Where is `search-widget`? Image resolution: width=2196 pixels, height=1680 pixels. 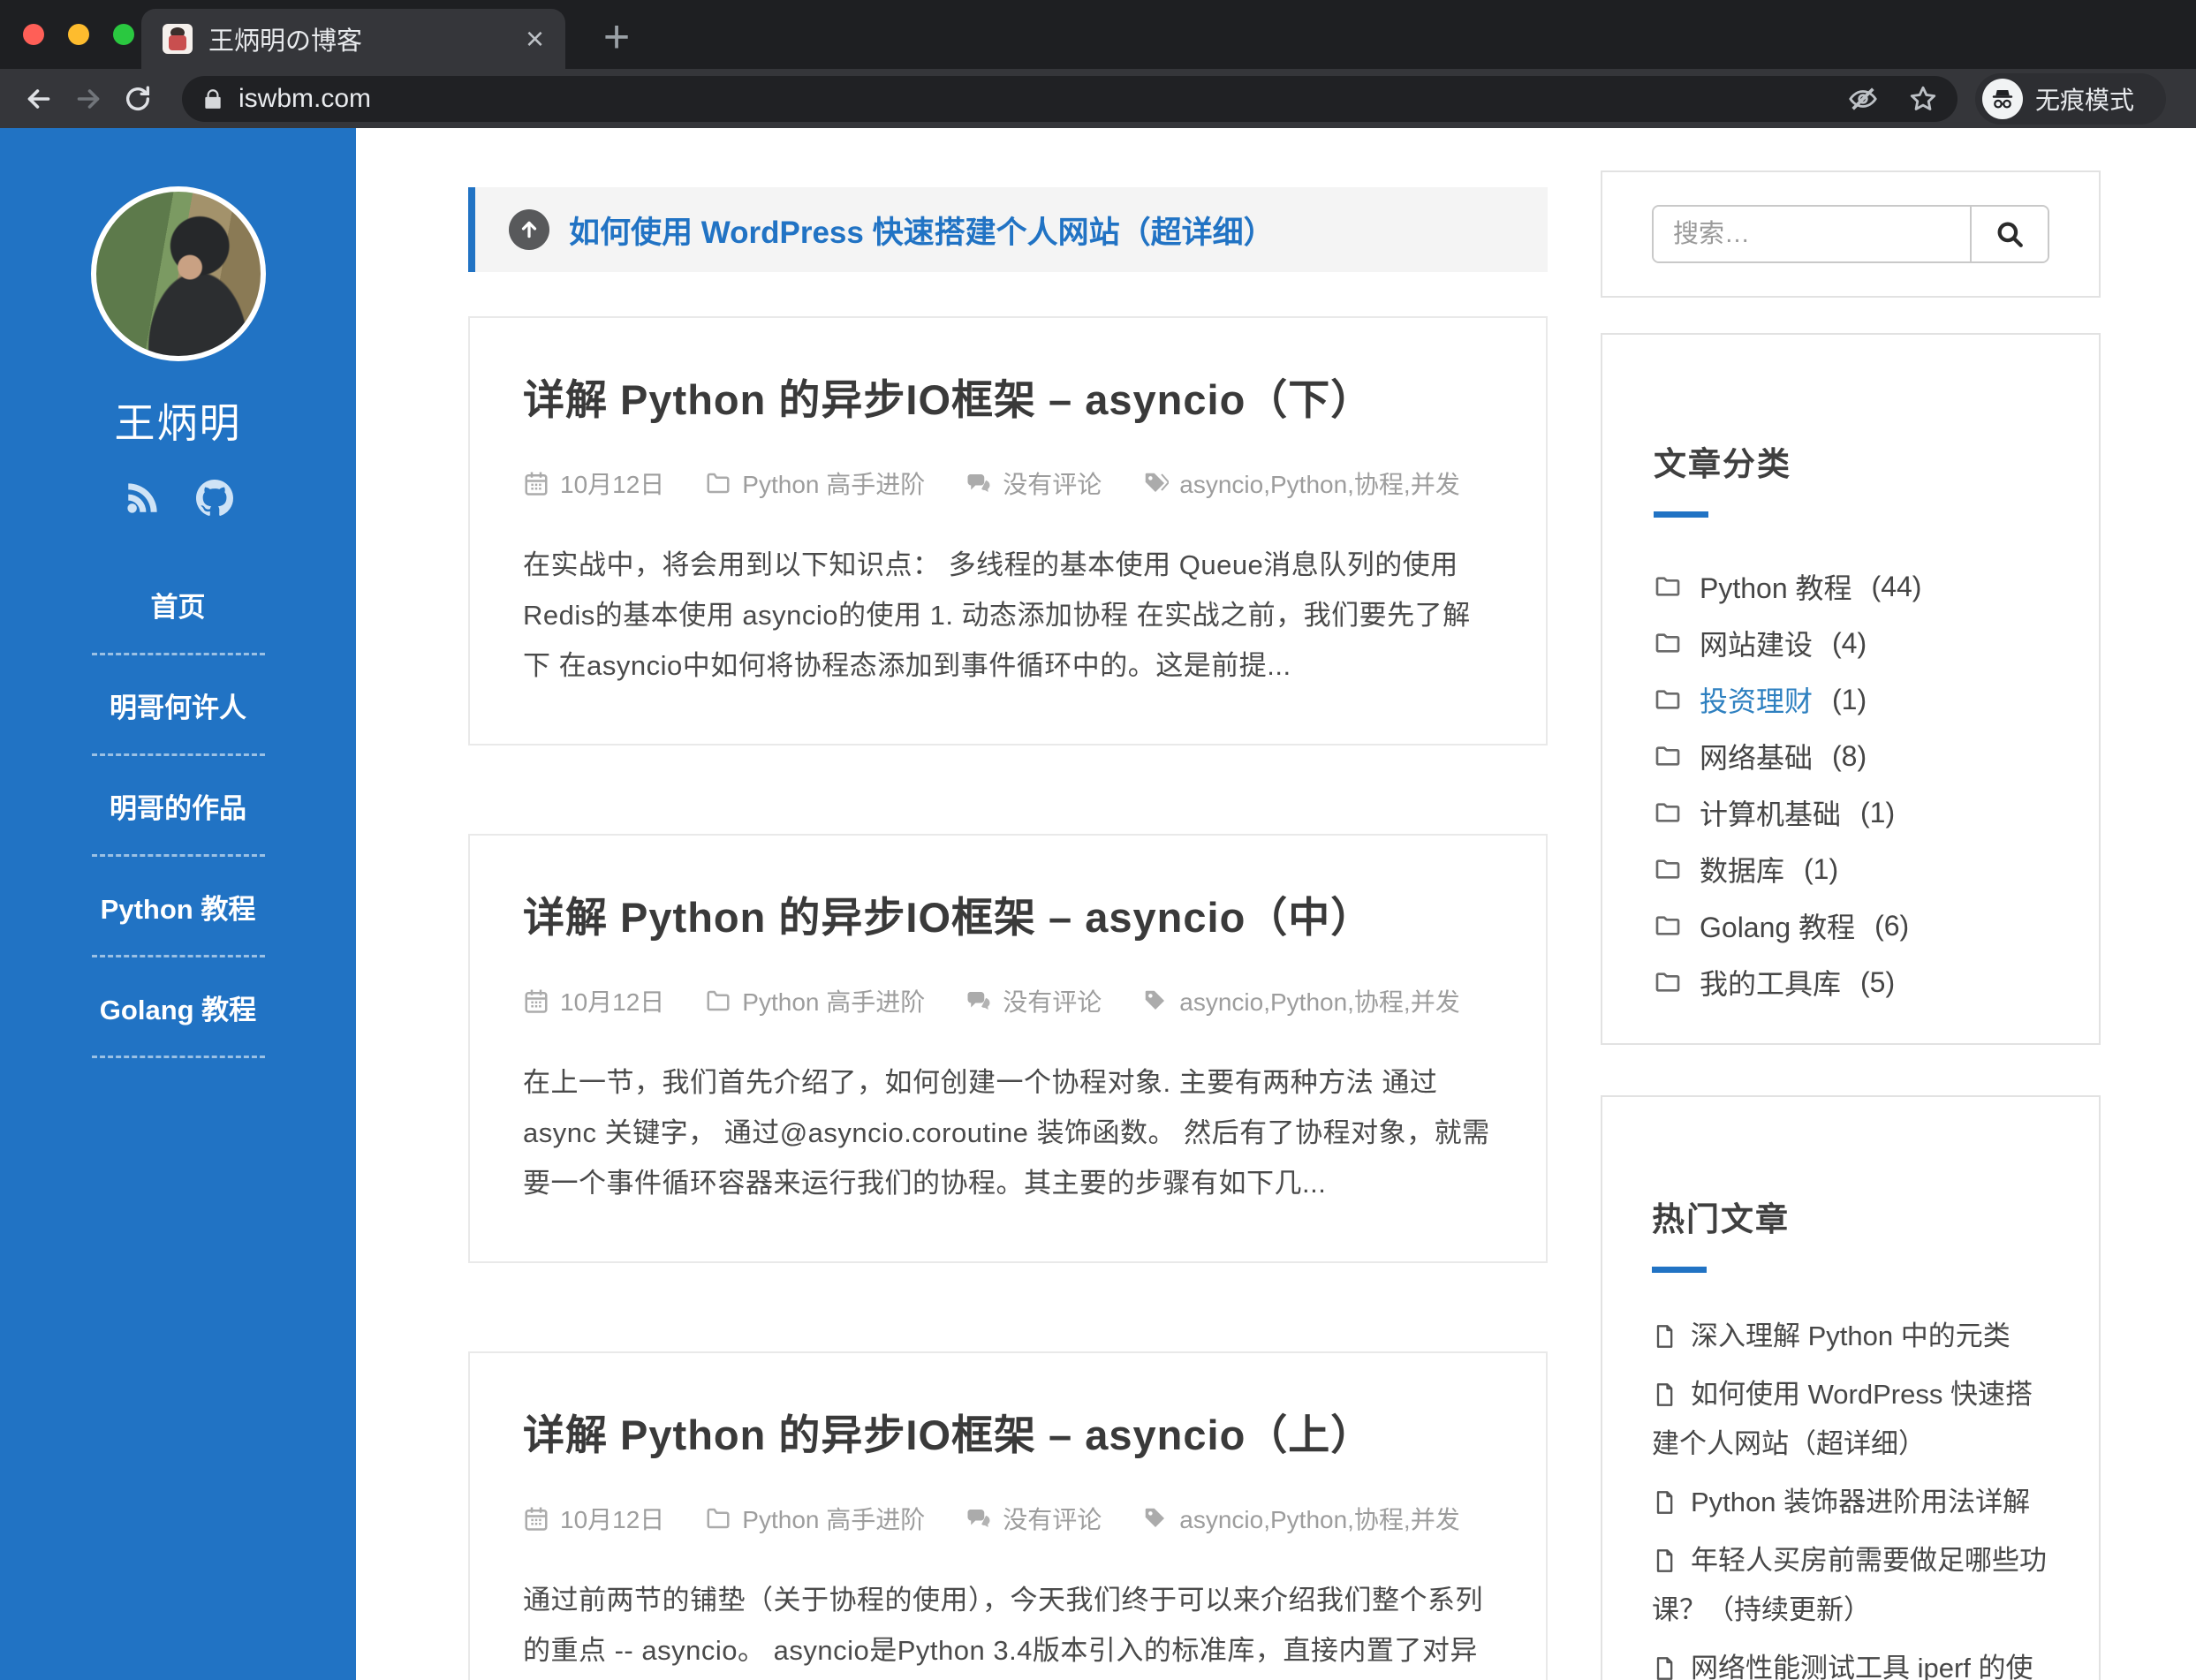
search-widget is located at coordinates (1851, 234).